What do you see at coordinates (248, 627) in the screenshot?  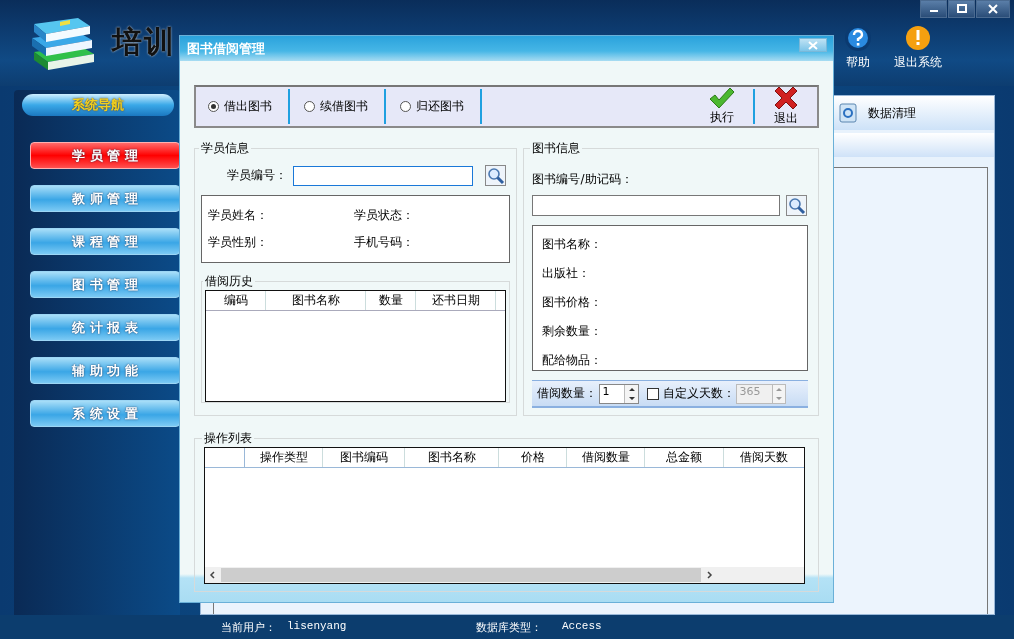 I see `status-label: 当前用户：` at bounding box center [248, 627].